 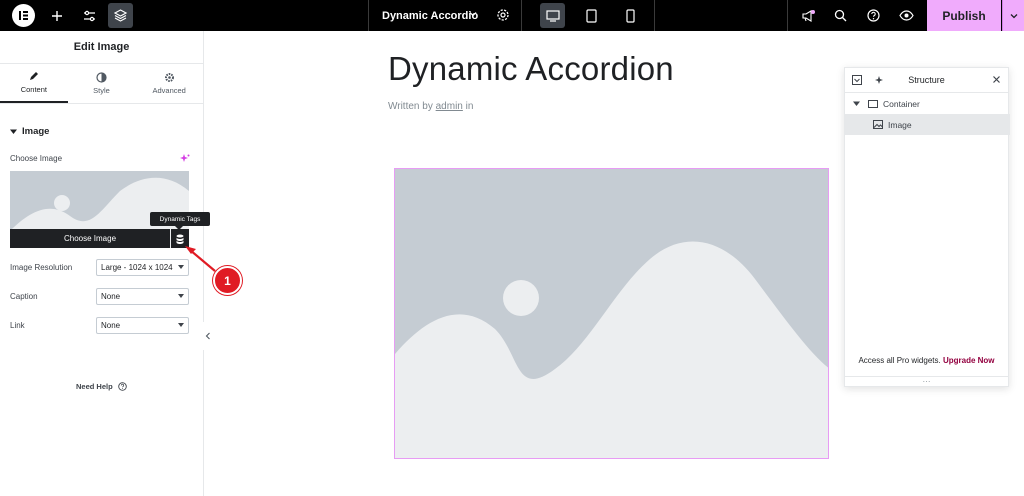 I want to click on structure-header: Structure, so click(x=926, y=80).